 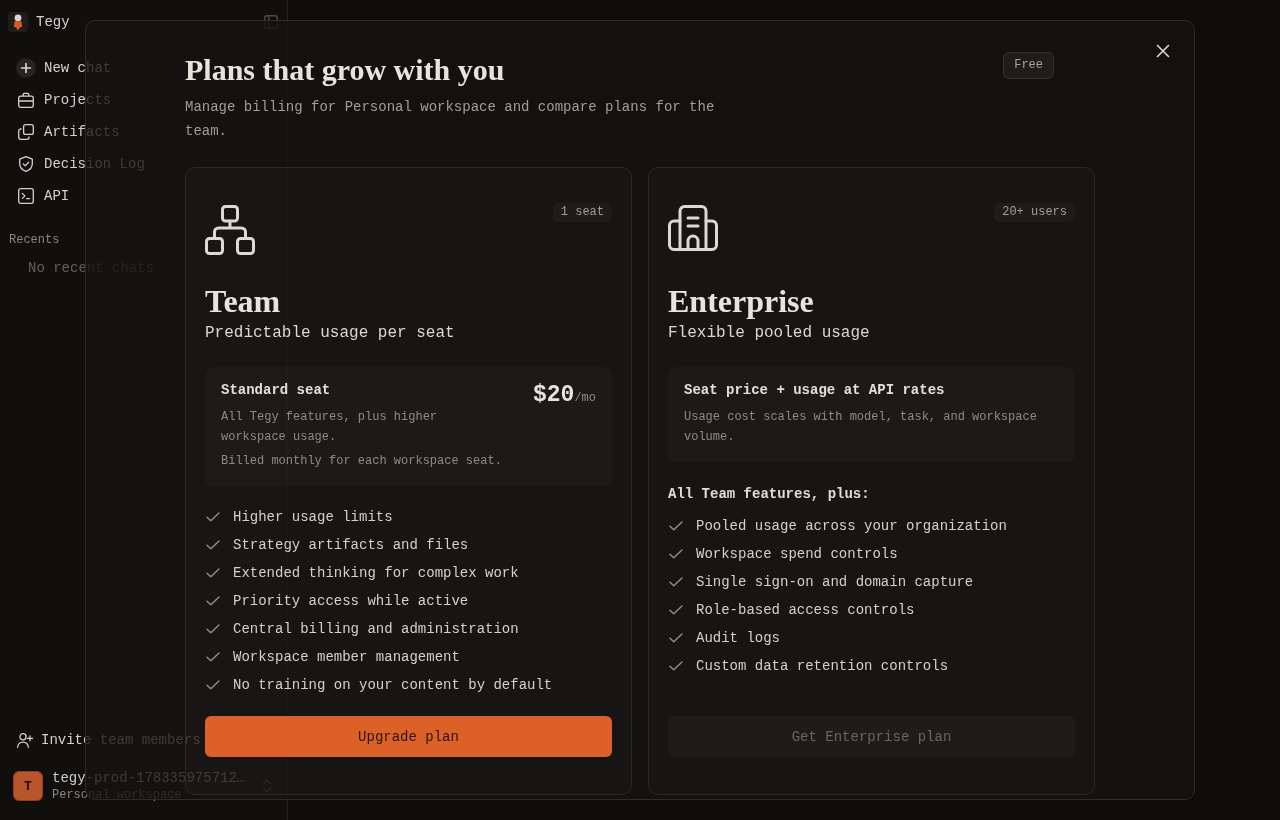 I want to click on shield-check-icon, so click(x=26, y=164).